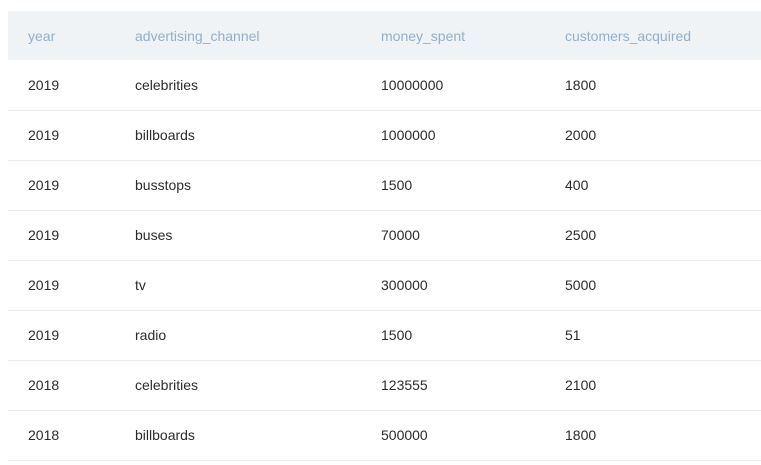 Image resolution: width=761 pixels, height=465 pixels. What do you see at coordinates (404, 385) in the screenshot?
I see `cell-money-spent: 123555` at bounding box center [404, 385].